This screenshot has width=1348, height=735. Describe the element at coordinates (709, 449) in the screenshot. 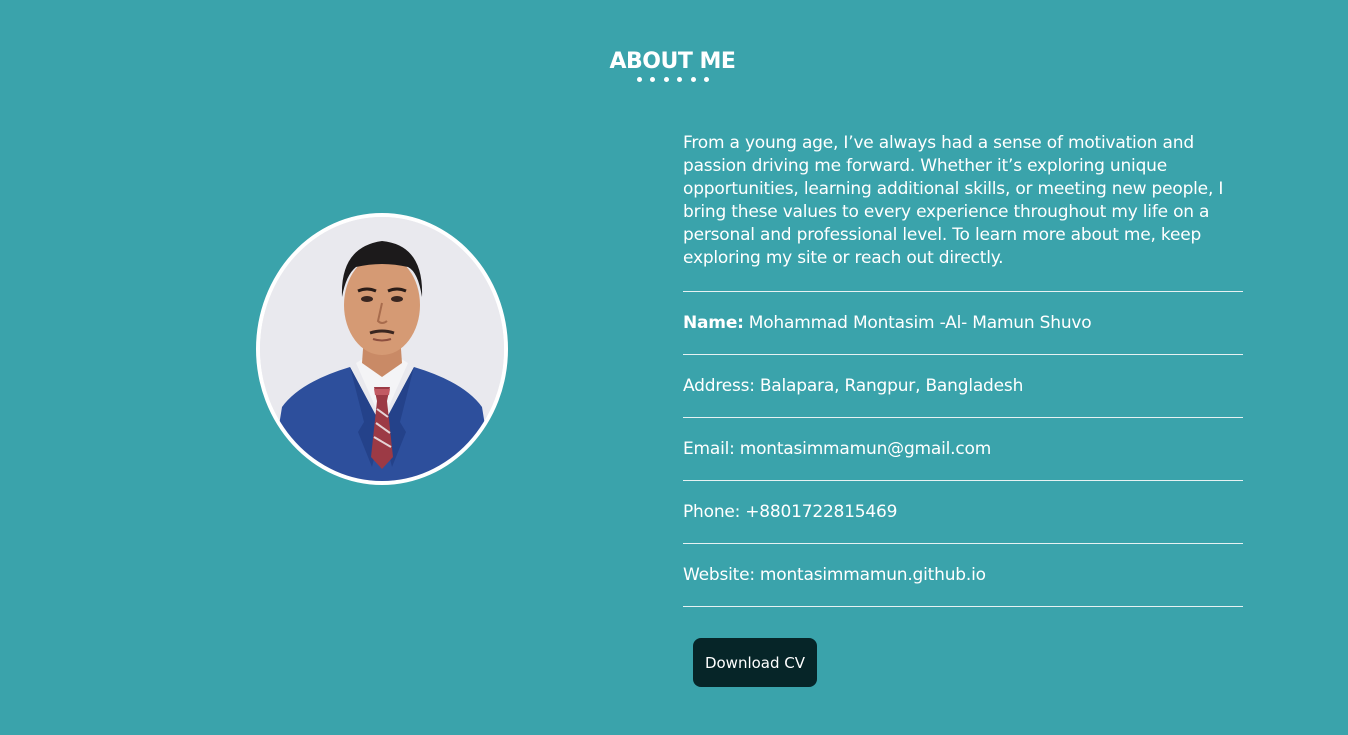

I see `email-label: Email:` at that location.